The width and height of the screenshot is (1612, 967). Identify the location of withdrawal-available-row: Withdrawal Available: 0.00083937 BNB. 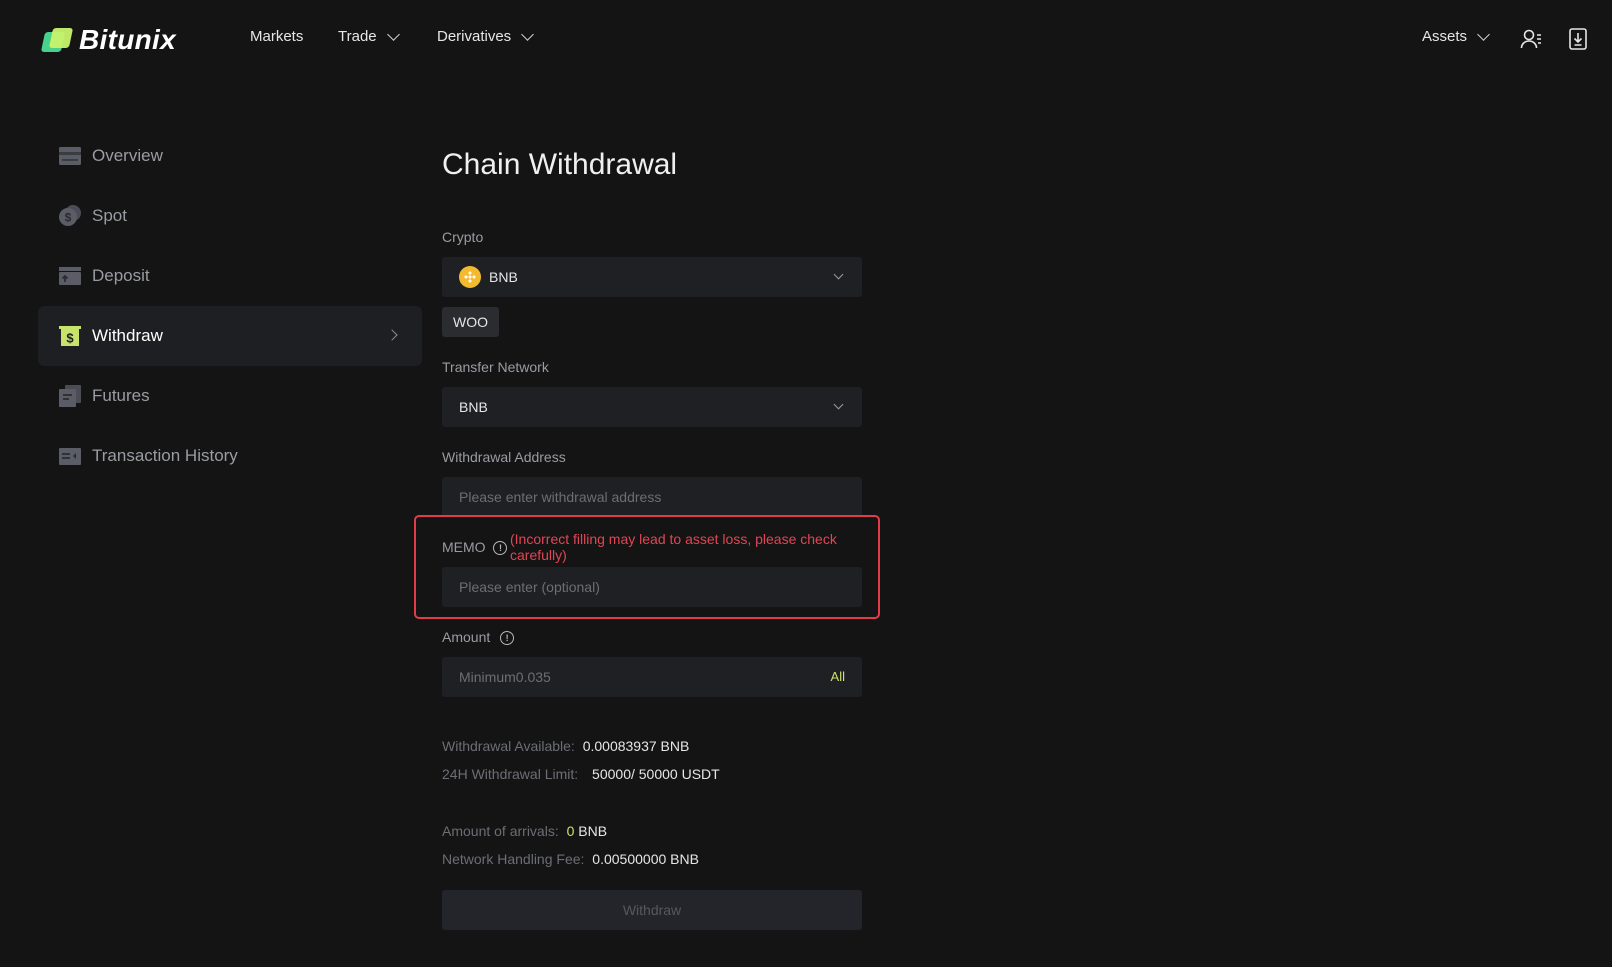
(565, 746).